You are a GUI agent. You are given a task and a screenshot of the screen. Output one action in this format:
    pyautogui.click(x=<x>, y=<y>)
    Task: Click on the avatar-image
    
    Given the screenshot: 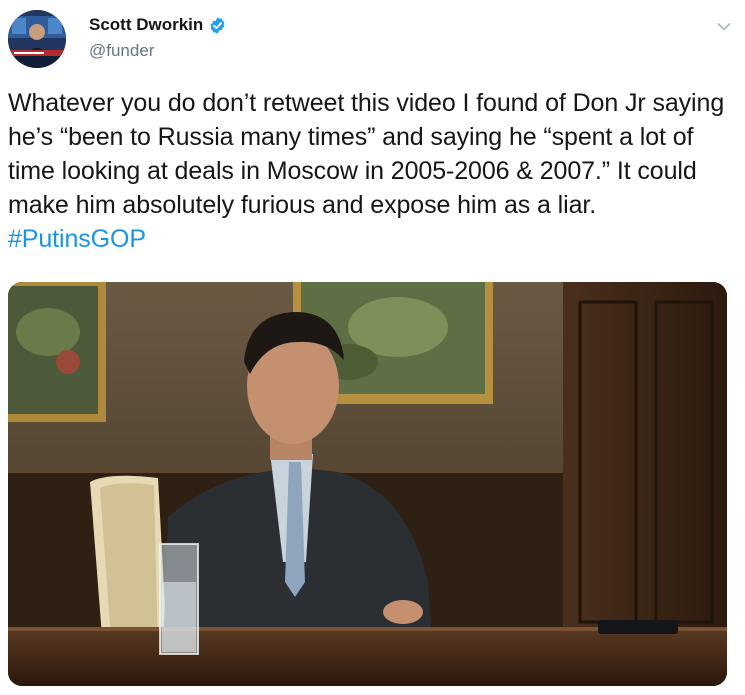 What is the action you would take?
    pyautogui.click(x=37, y=39)
    